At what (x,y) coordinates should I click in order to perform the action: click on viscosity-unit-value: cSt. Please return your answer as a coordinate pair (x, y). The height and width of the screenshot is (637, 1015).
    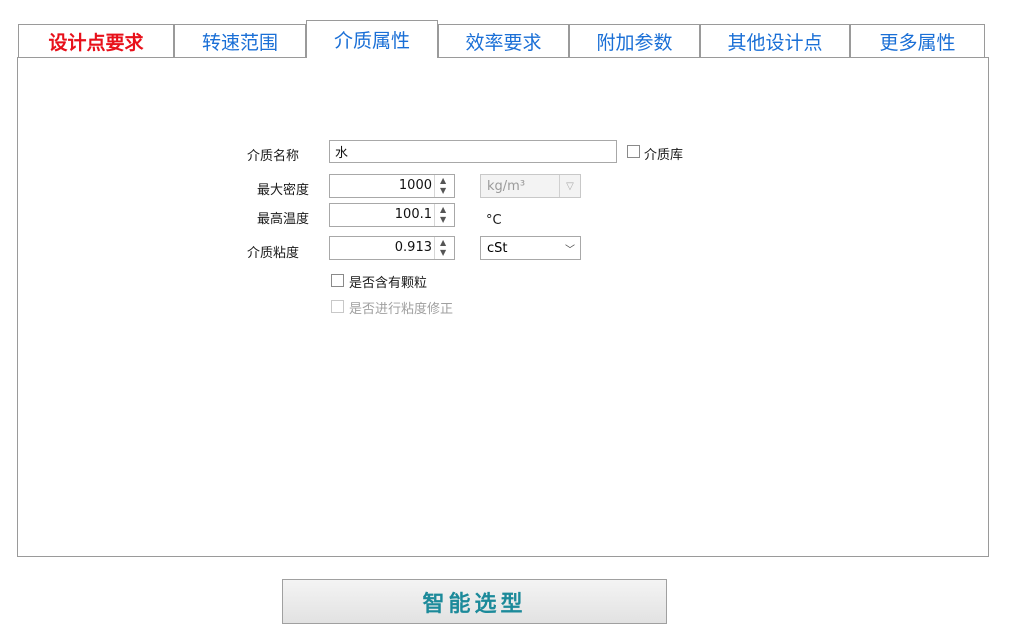
    Looking at the image, I should click on (497, 248).